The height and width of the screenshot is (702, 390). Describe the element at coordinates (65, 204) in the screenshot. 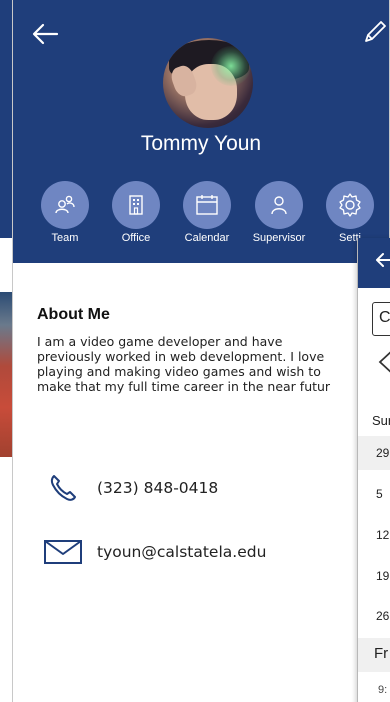

I see `team-icon` at that location.